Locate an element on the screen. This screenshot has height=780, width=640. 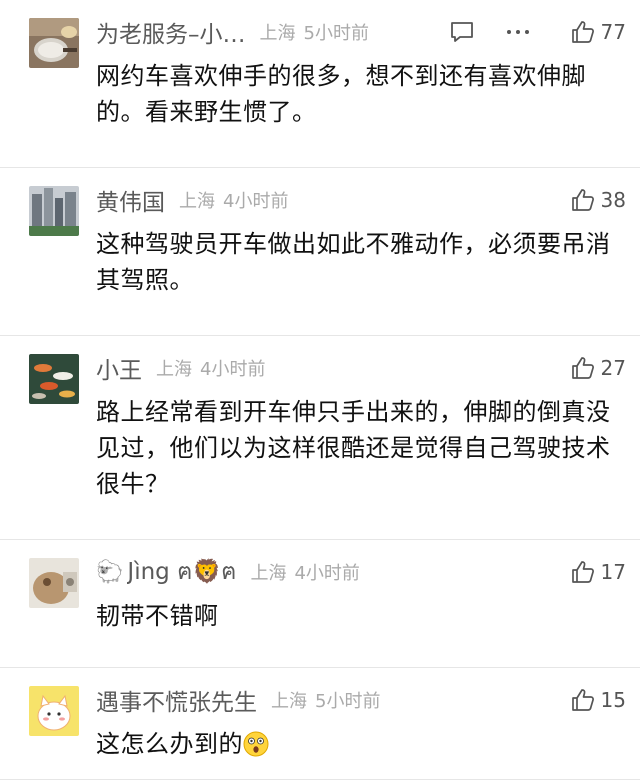
comment-actions: 15 is located at coordinates (598, 700).